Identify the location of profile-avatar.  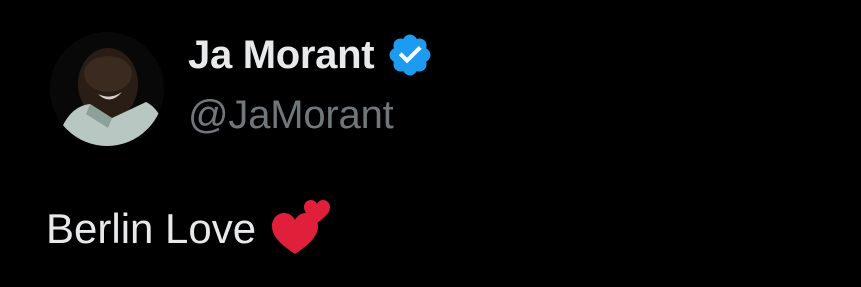
(107, 89).